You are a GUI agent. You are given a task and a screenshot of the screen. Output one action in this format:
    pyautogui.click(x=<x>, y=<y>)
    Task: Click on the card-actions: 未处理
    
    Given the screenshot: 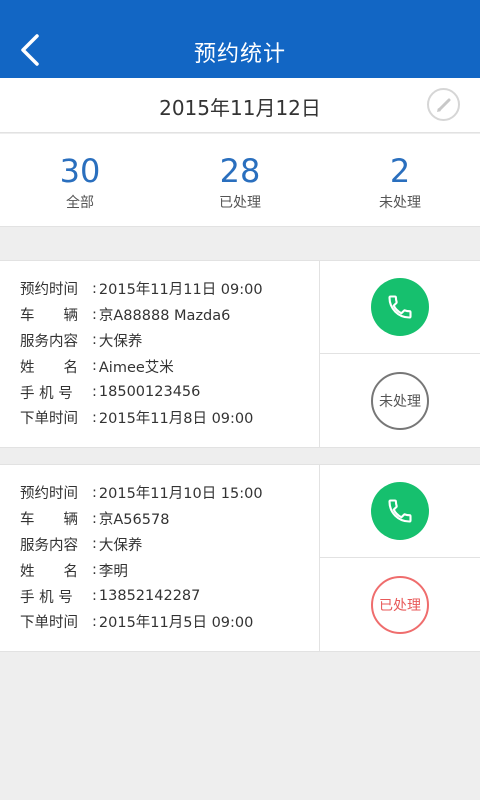 What is the action you would take?
    pyautogui.click(x=400, y=354)
    